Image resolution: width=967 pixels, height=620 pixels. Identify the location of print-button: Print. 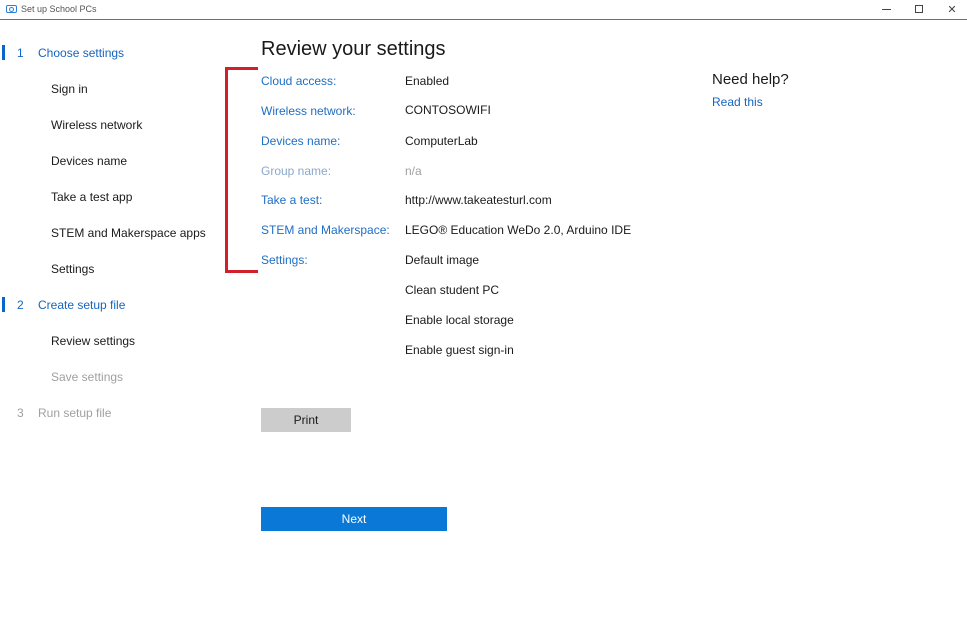
(306, 420).